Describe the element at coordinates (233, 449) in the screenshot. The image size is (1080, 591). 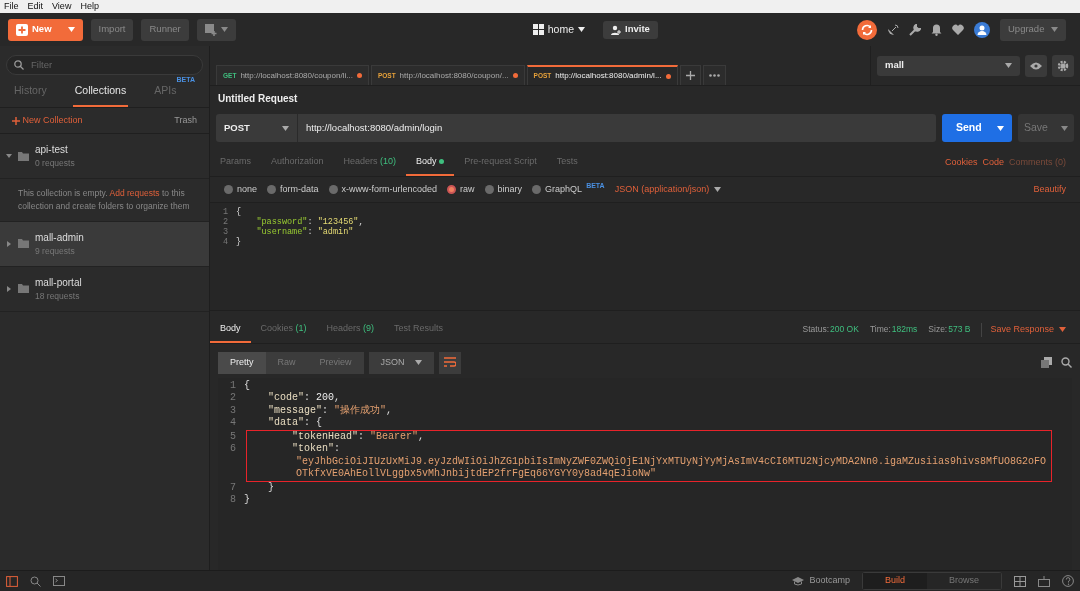
I see `line-number: 6` at that location.